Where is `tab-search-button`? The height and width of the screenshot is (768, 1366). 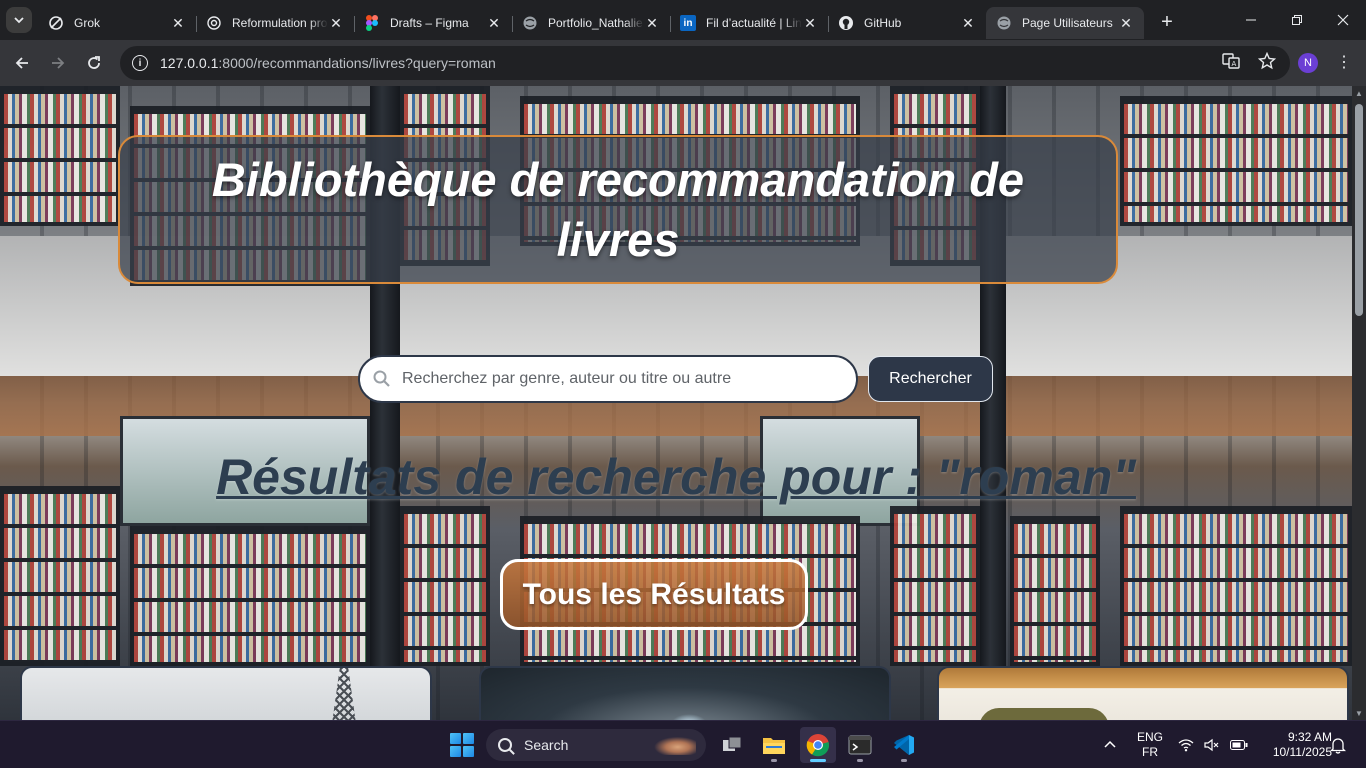
tab-search-button is located at coordinates (19, 20).